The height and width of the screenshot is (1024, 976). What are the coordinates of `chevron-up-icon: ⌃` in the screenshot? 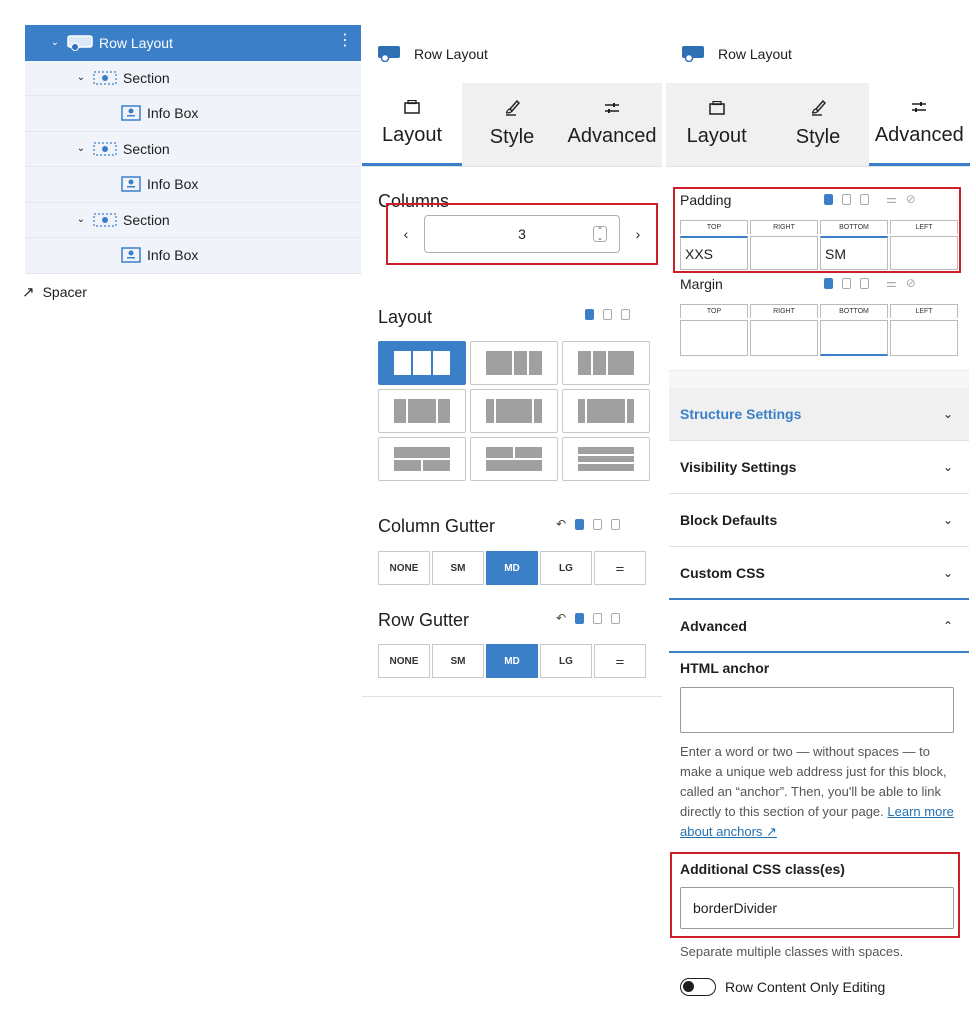 It's located at (947, 625).